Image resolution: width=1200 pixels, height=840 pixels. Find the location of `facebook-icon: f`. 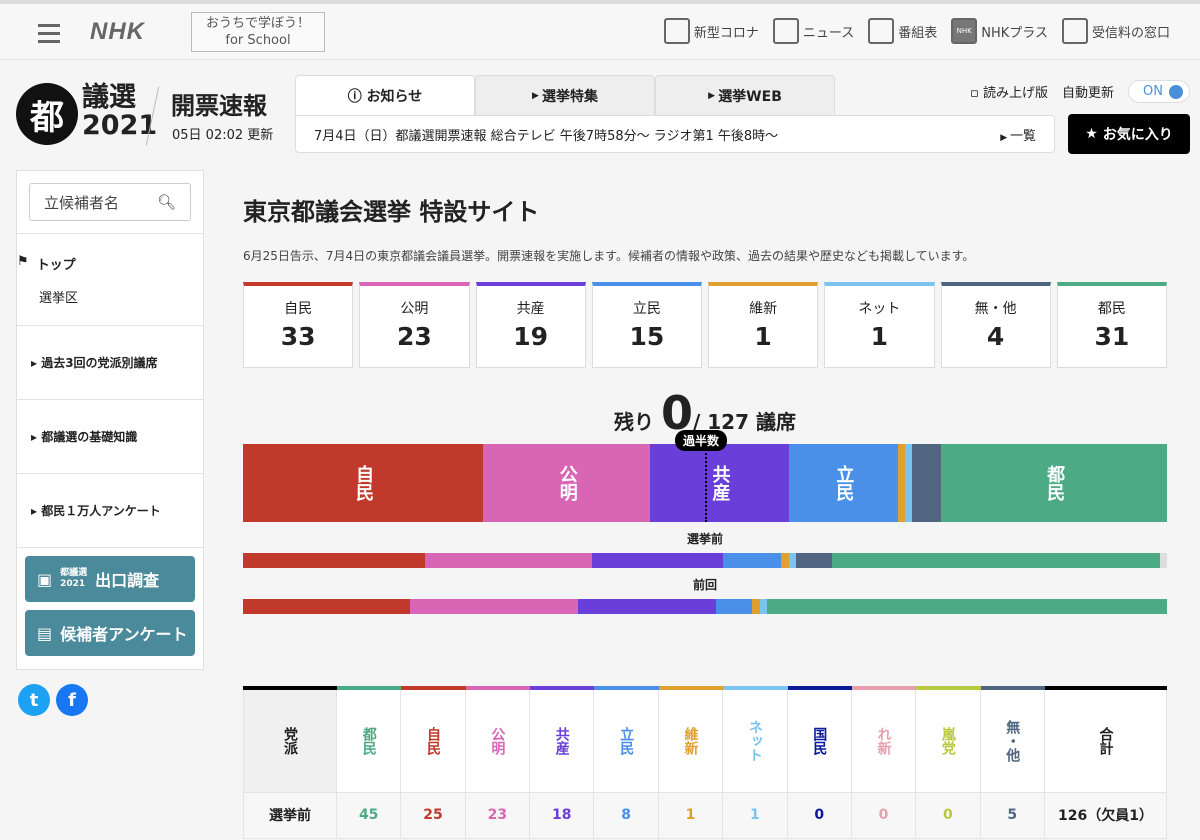

facebook-icon: f is located at coordinates (72, 700).